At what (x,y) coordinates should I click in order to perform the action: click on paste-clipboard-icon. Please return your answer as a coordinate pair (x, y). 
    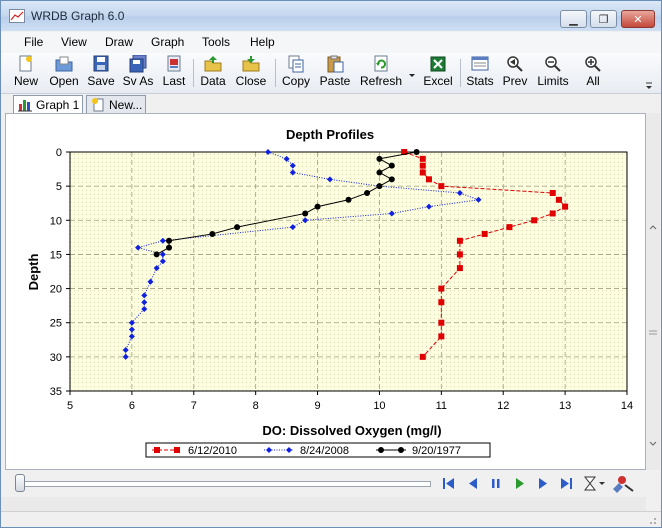
    Looking at the image, I should click on (335, 64).